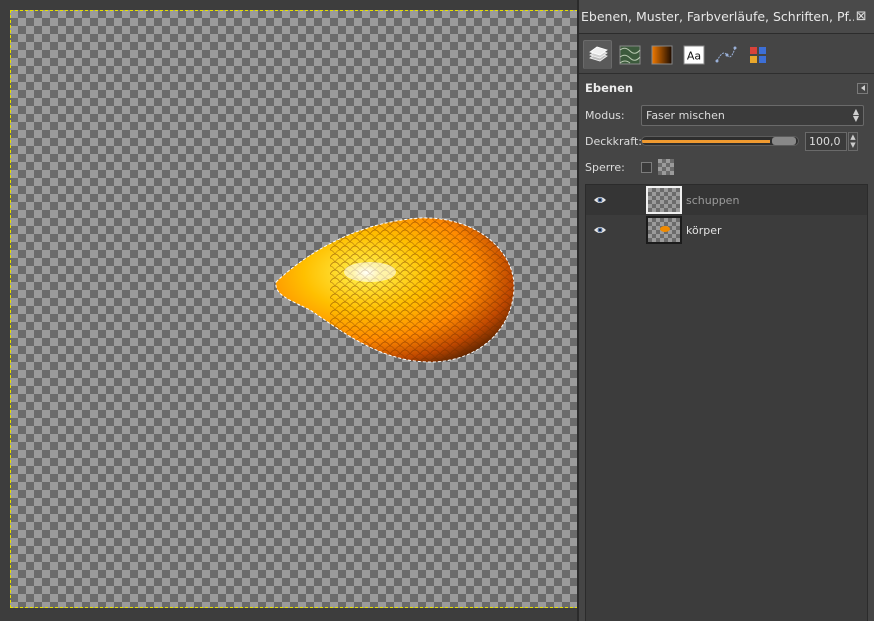  What do you see at coordinates (605, 115) in the screenshot?
I see `mode-label: Modus:` at bounding box center [605, 115].